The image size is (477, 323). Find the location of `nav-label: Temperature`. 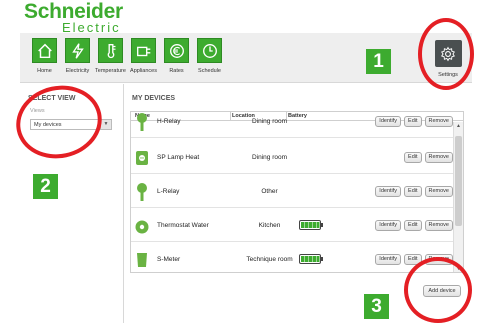

nav-label: Temperature is located at coordinates (110, 71).